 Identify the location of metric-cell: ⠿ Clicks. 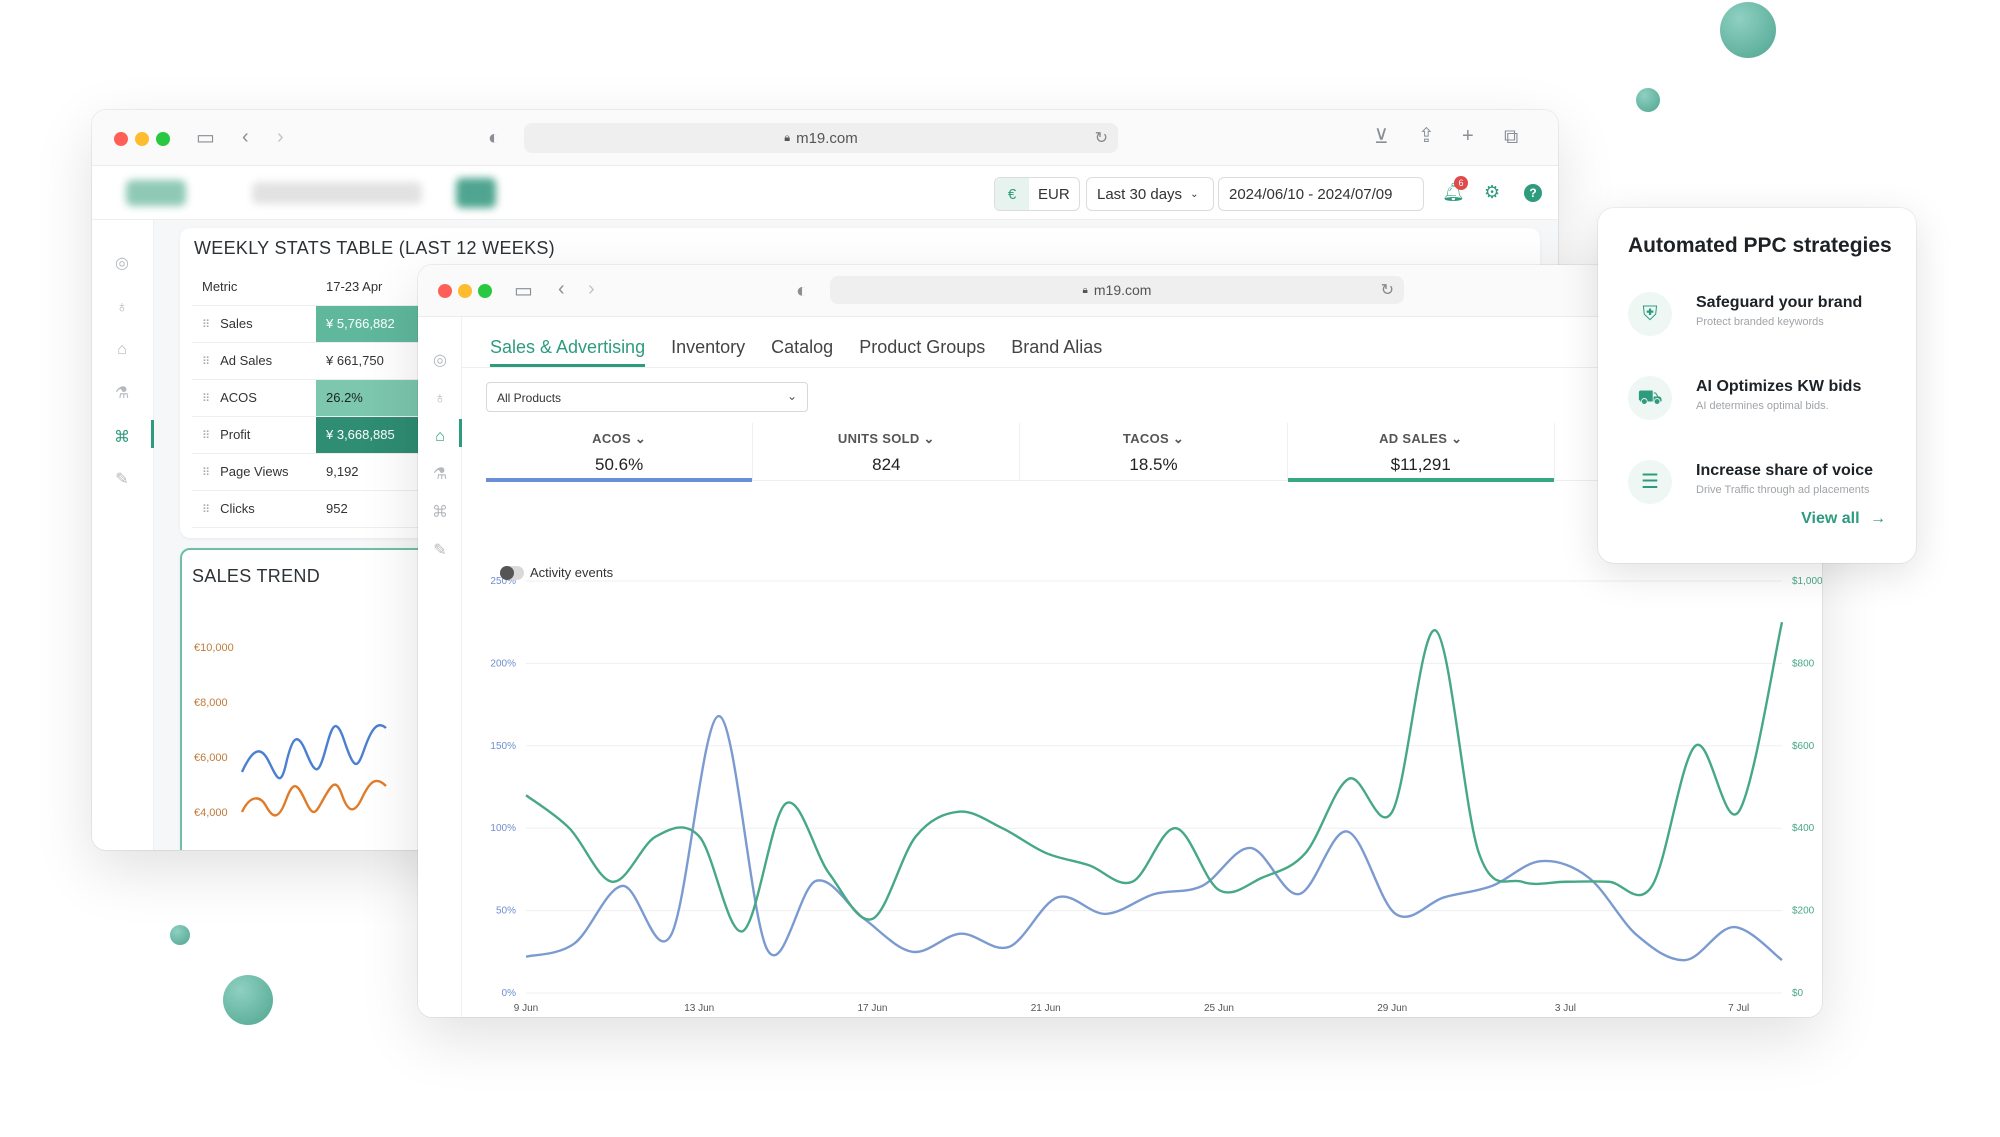
(254, 509).